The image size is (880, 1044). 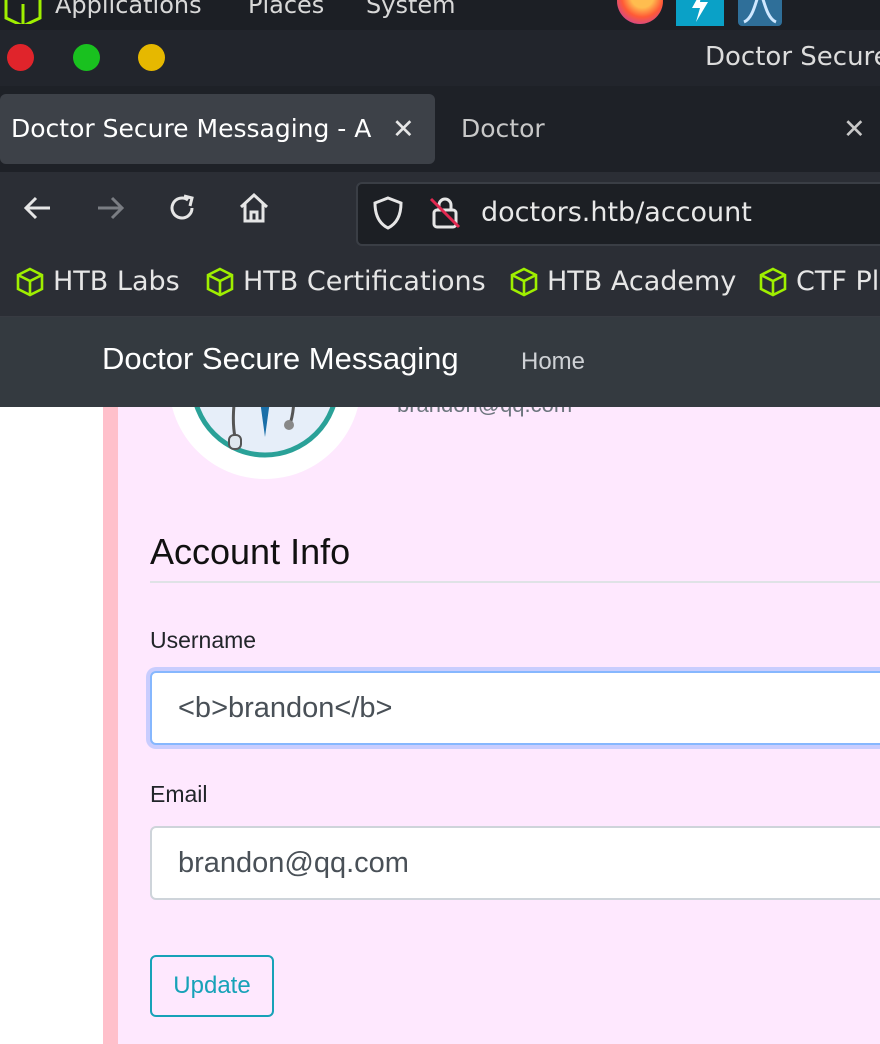 What do you see at coordinates (265, 452) in the screenshot?
I see `doctor-avatar` at bounding box center [265, 452].